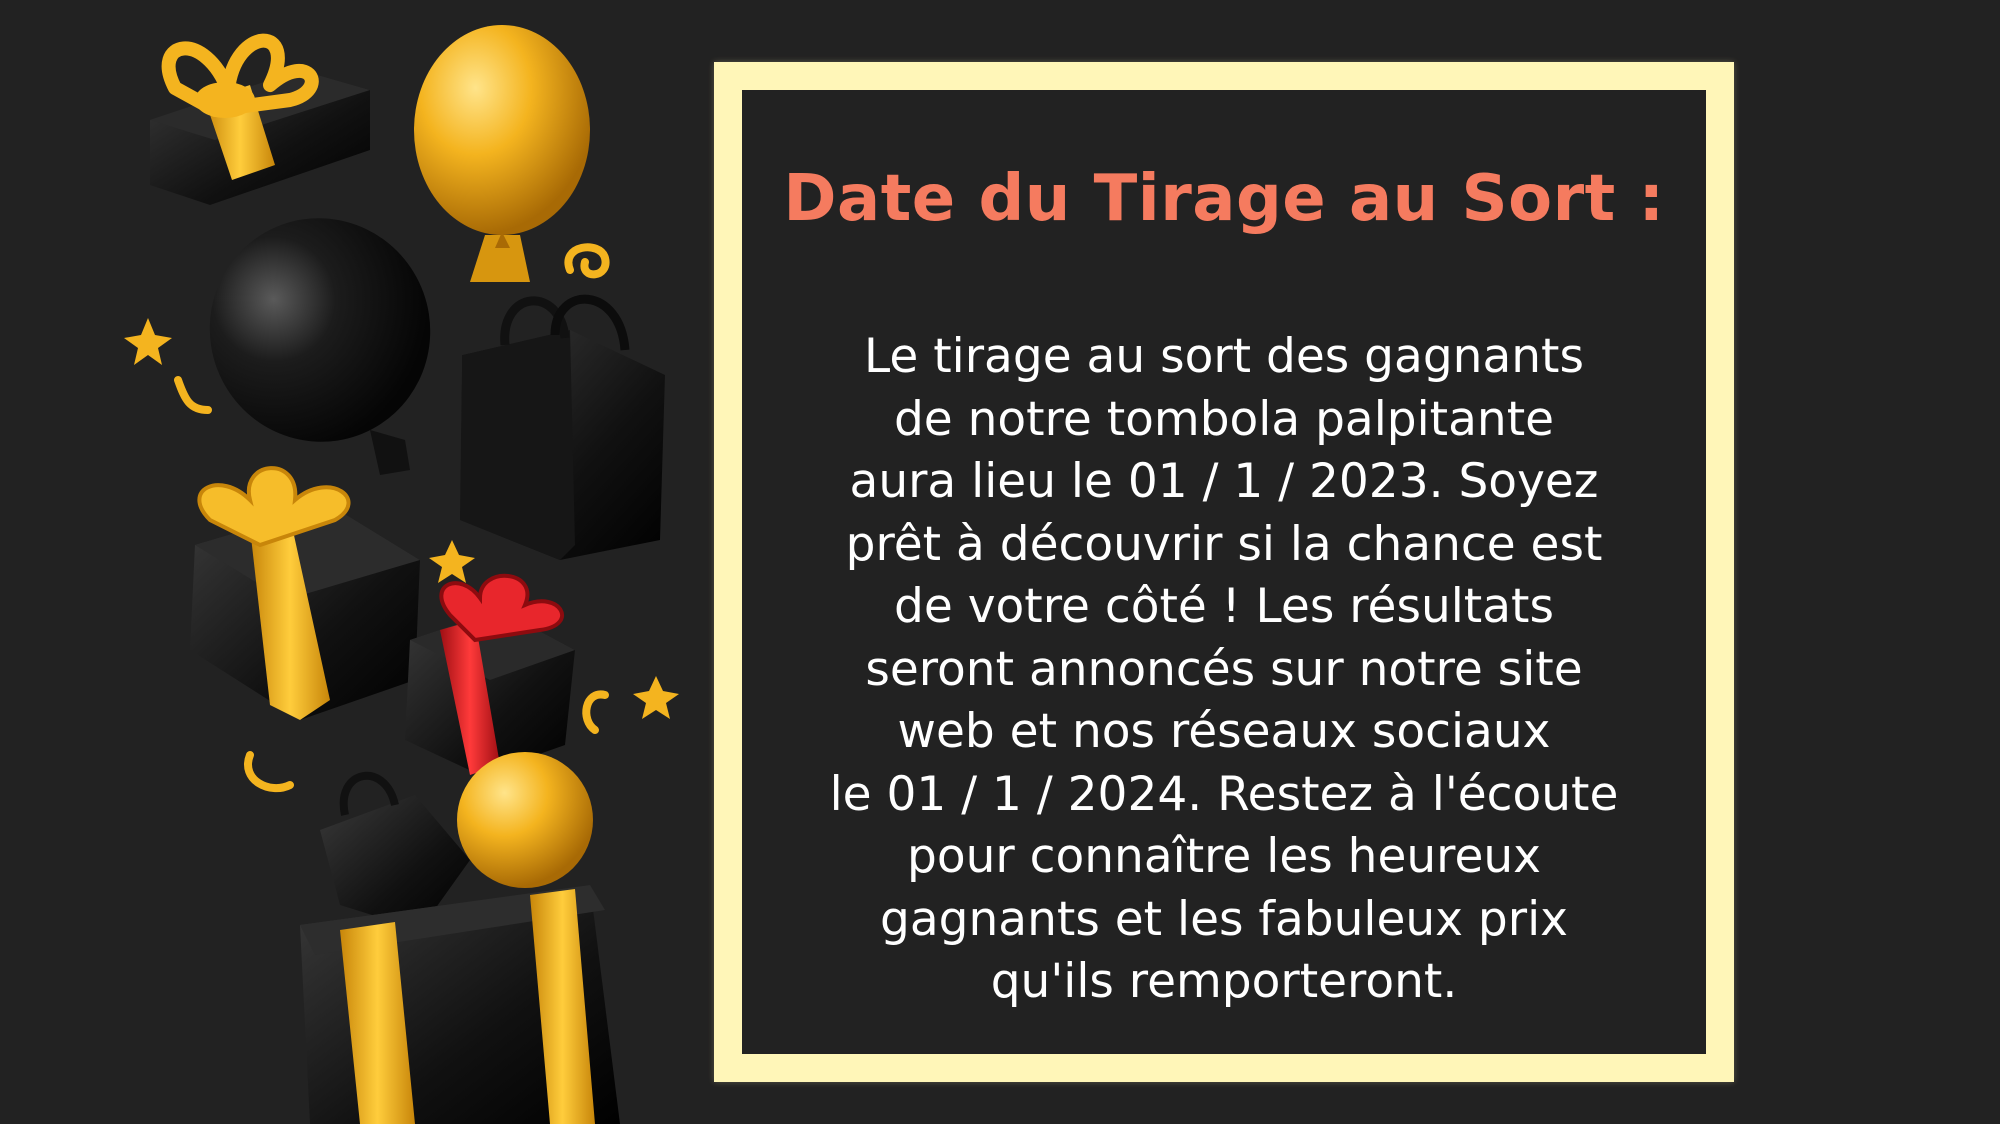 The width and height of the screenshot is (2000, 1124). I want to click on body-line: qu'ils remporteront., so click(1224, 981).